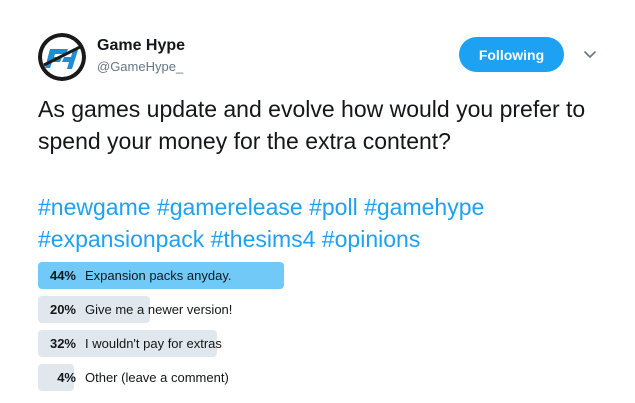 This screenshot has width=635, height=403. I want to click on game-hype-logo-icon, so click(62, 57).